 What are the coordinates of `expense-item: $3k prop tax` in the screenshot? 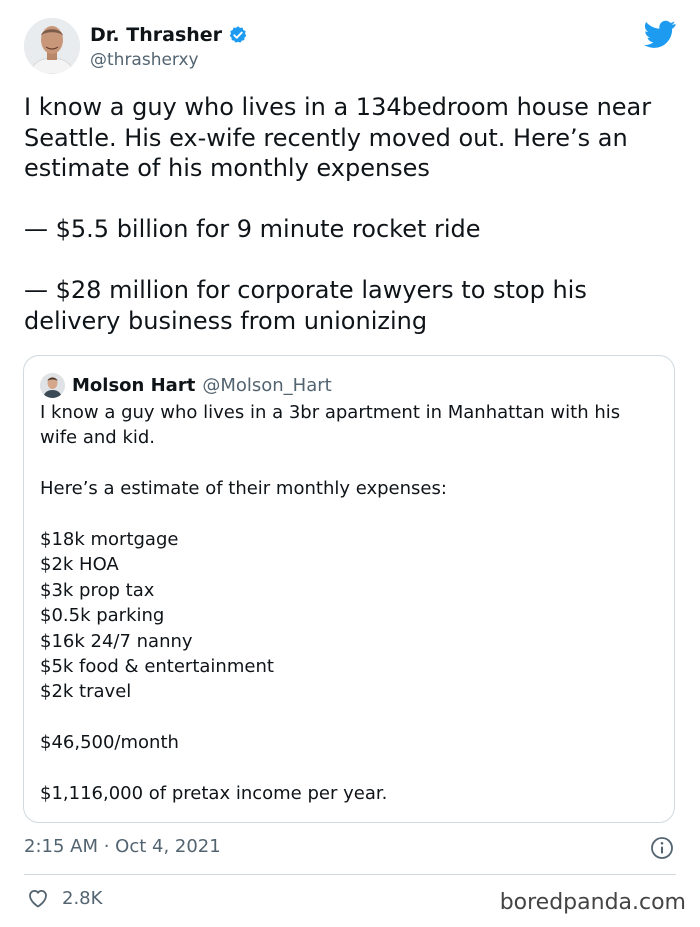 It's located at (97, 590).